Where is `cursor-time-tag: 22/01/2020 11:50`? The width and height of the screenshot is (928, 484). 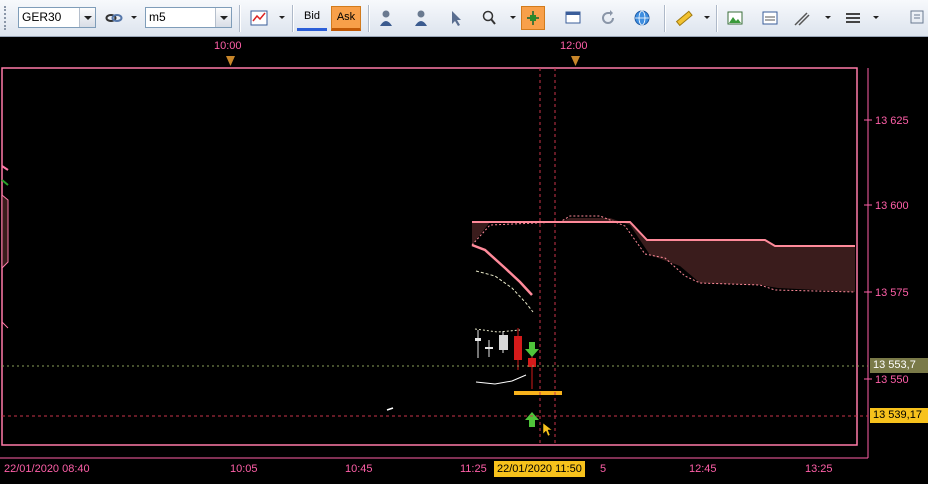 cursor-time-tag: 22/01/2020 11:50 is located at coordinates (539, 469).